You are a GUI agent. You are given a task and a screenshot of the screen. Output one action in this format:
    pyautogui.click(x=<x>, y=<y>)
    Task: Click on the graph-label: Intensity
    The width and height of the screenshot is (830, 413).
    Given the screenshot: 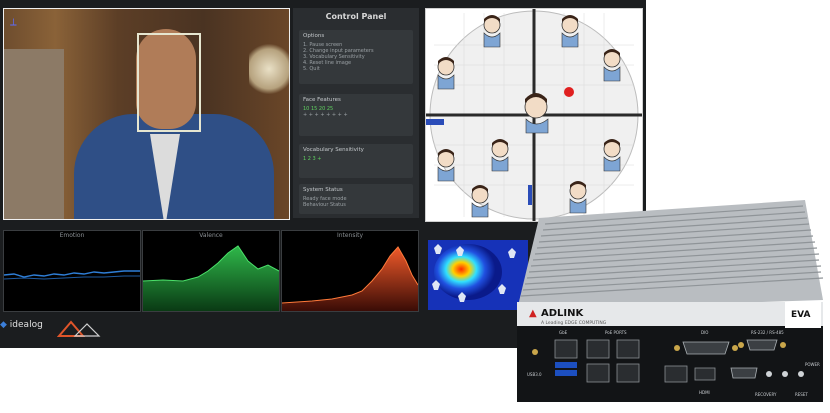 What is the action you would take?
    pyautogui.click(x=350, y=235)
    